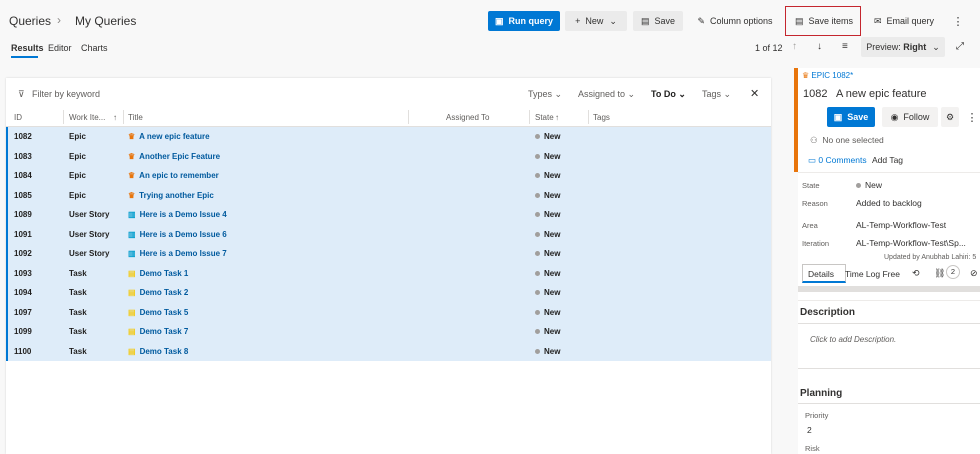 The height and width of the screenshot is (454, 980). Describe the element at coordinates (524, 21) in the screenshot. I see `run-query-button: ▣ Run query` at that location.